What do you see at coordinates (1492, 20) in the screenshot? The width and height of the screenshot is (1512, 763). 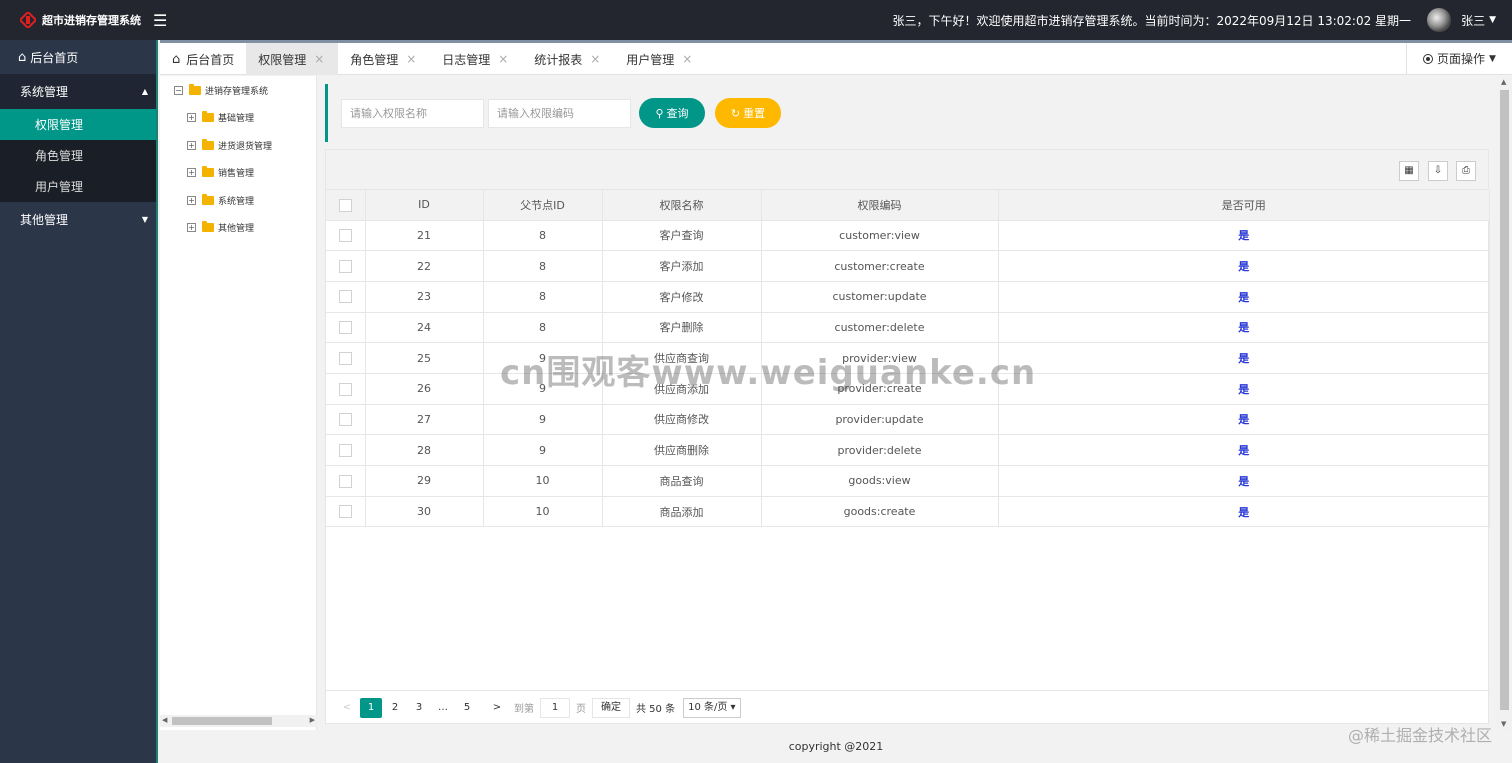 I see `chevron-down-icon: ▼` at bounding box center [1492, 20].